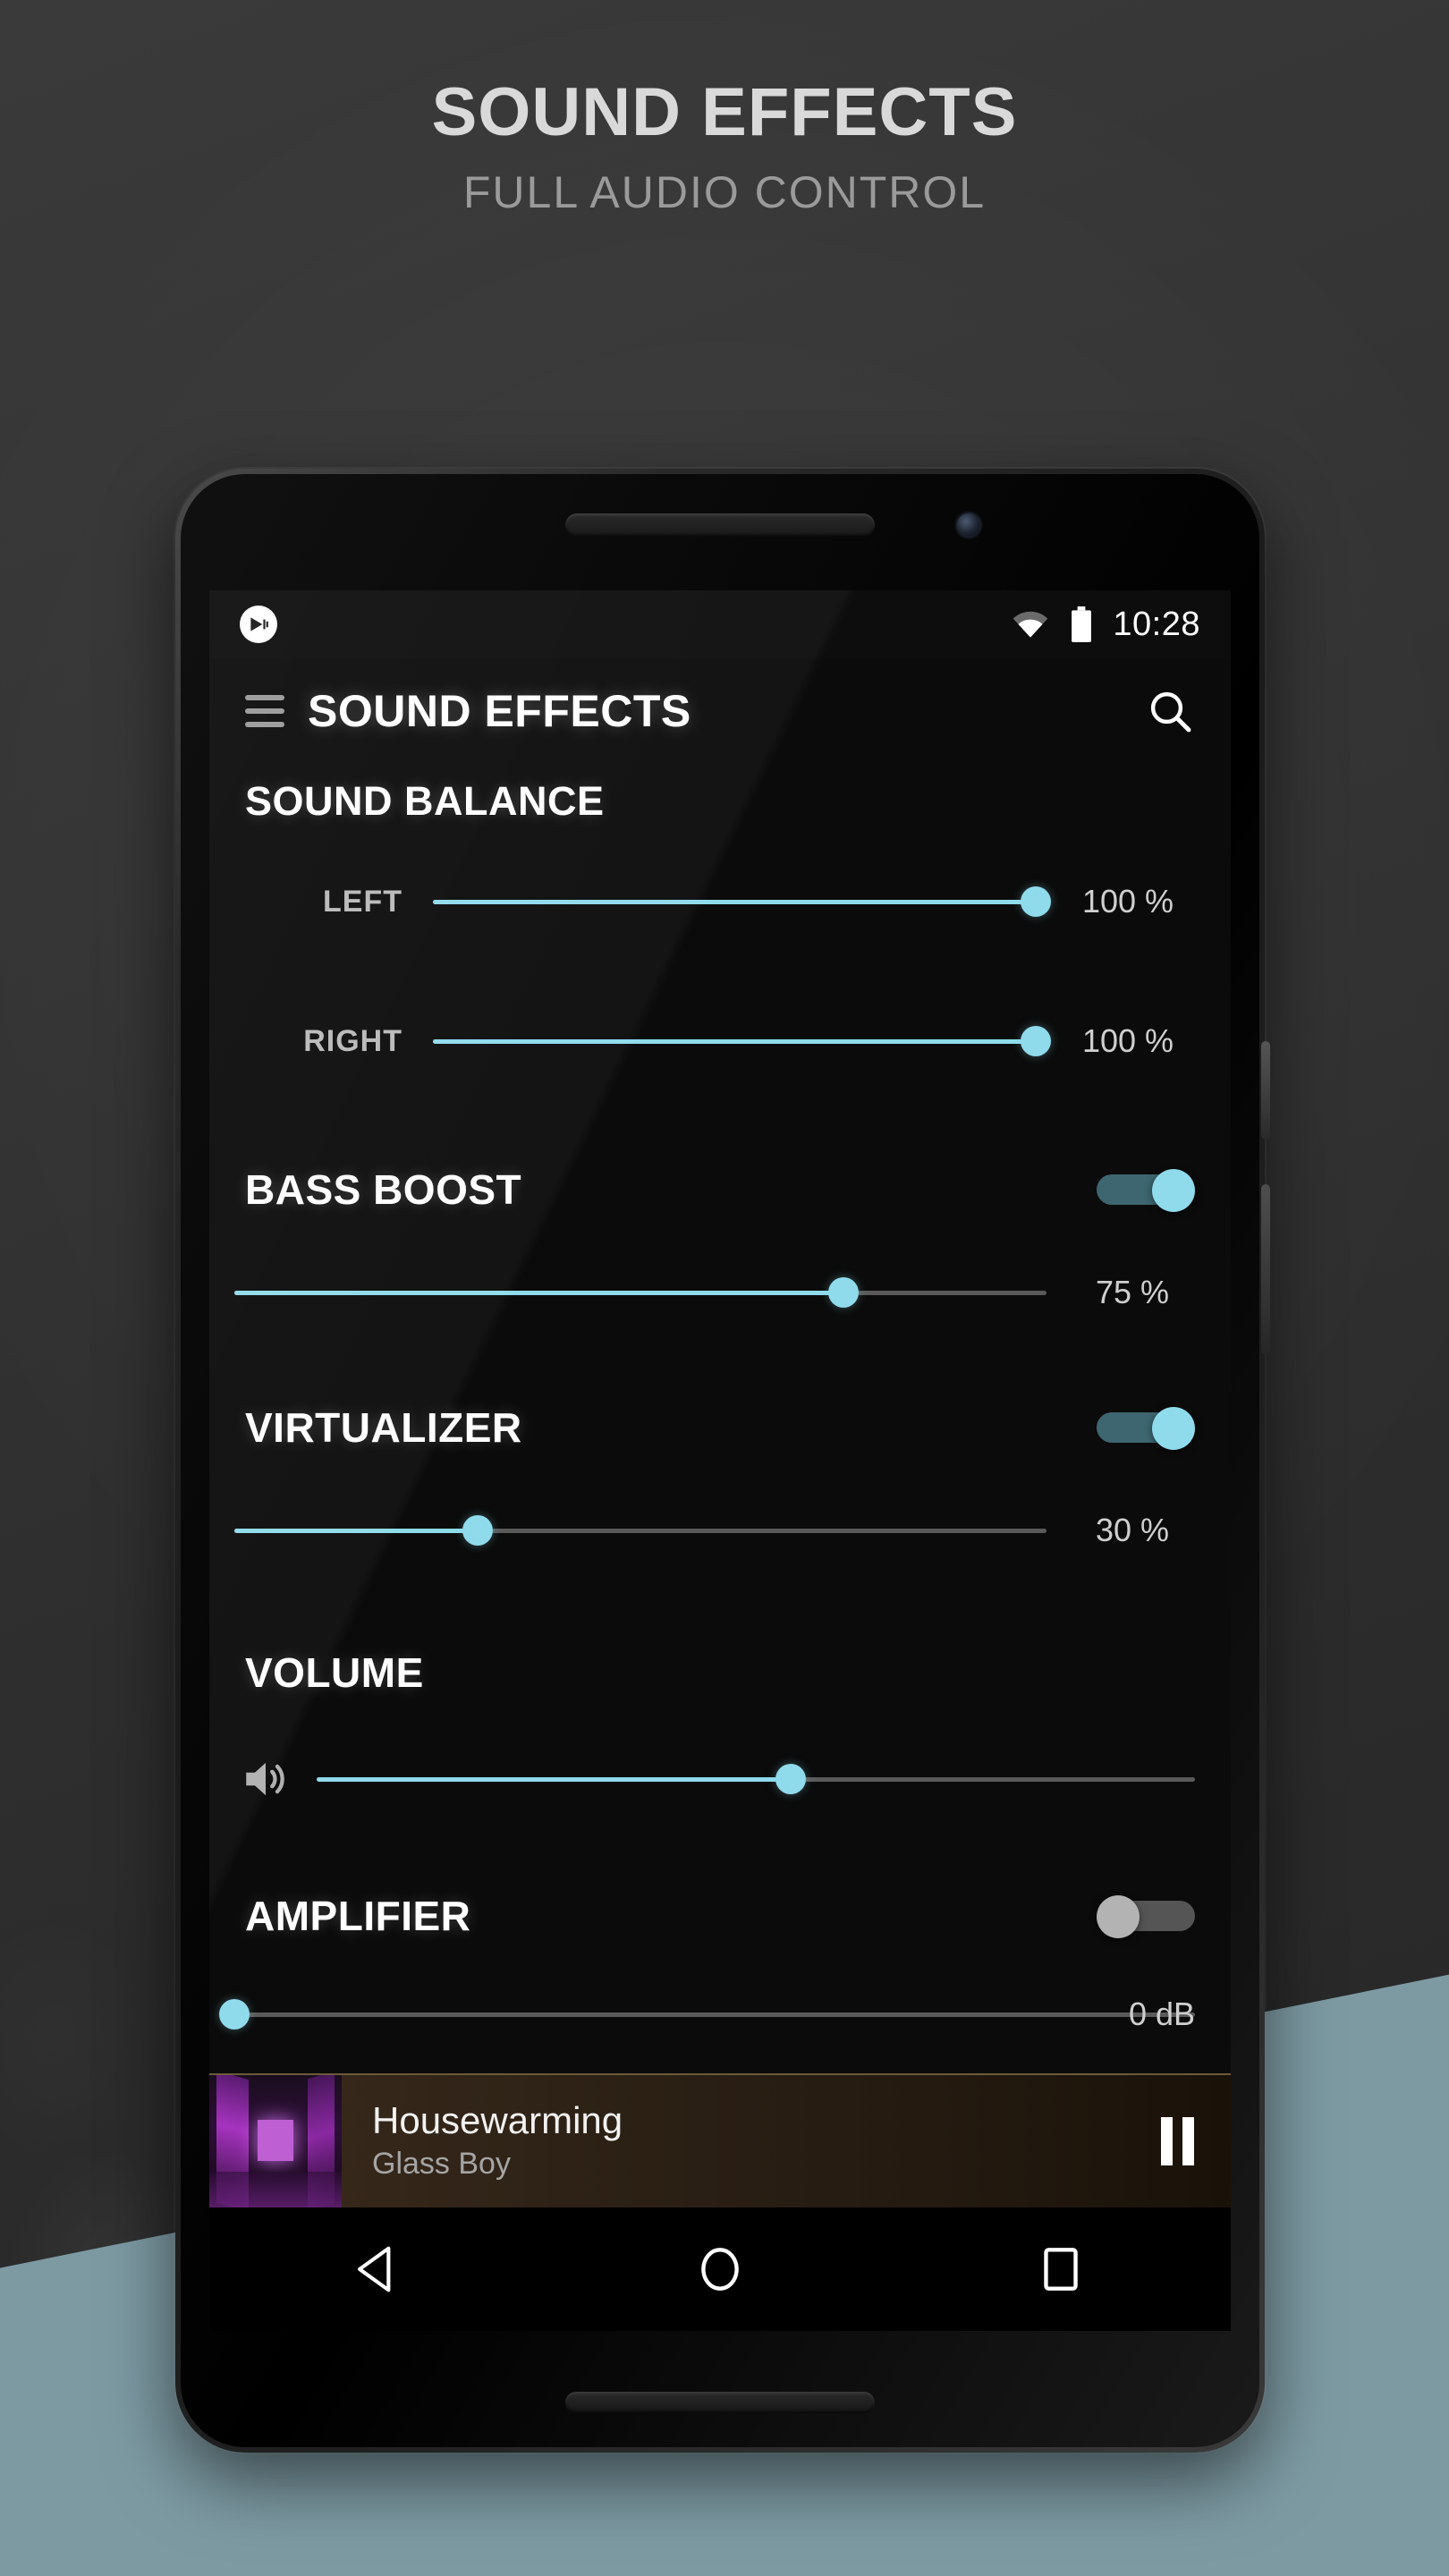  What do you see at coordinates (720, 1427) in the screenshot?
I see `effect-header-virtualizer: VIRTUALIZER` at bounding box center [720, 1427].